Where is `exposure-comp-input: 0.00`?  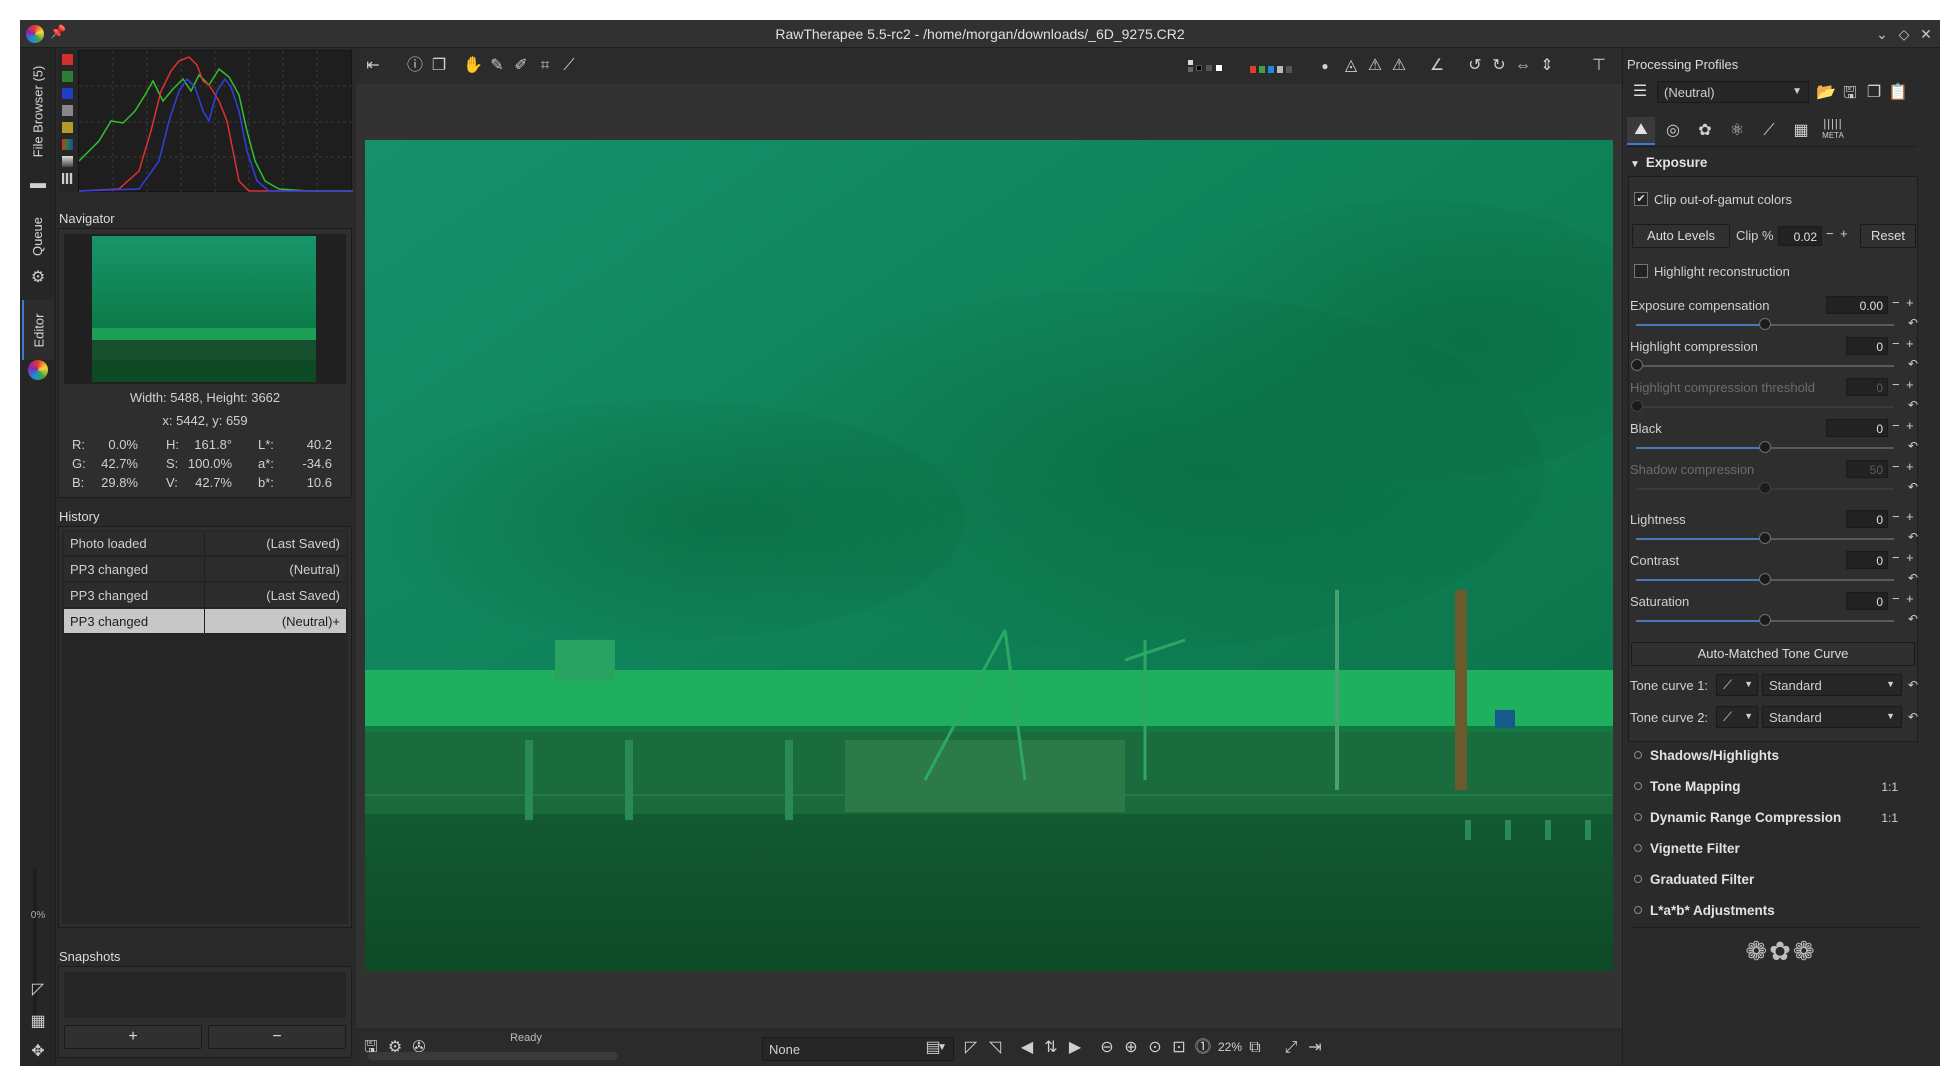 exposure-comp-input: 0.00 is located at coordinates (1857, 305).